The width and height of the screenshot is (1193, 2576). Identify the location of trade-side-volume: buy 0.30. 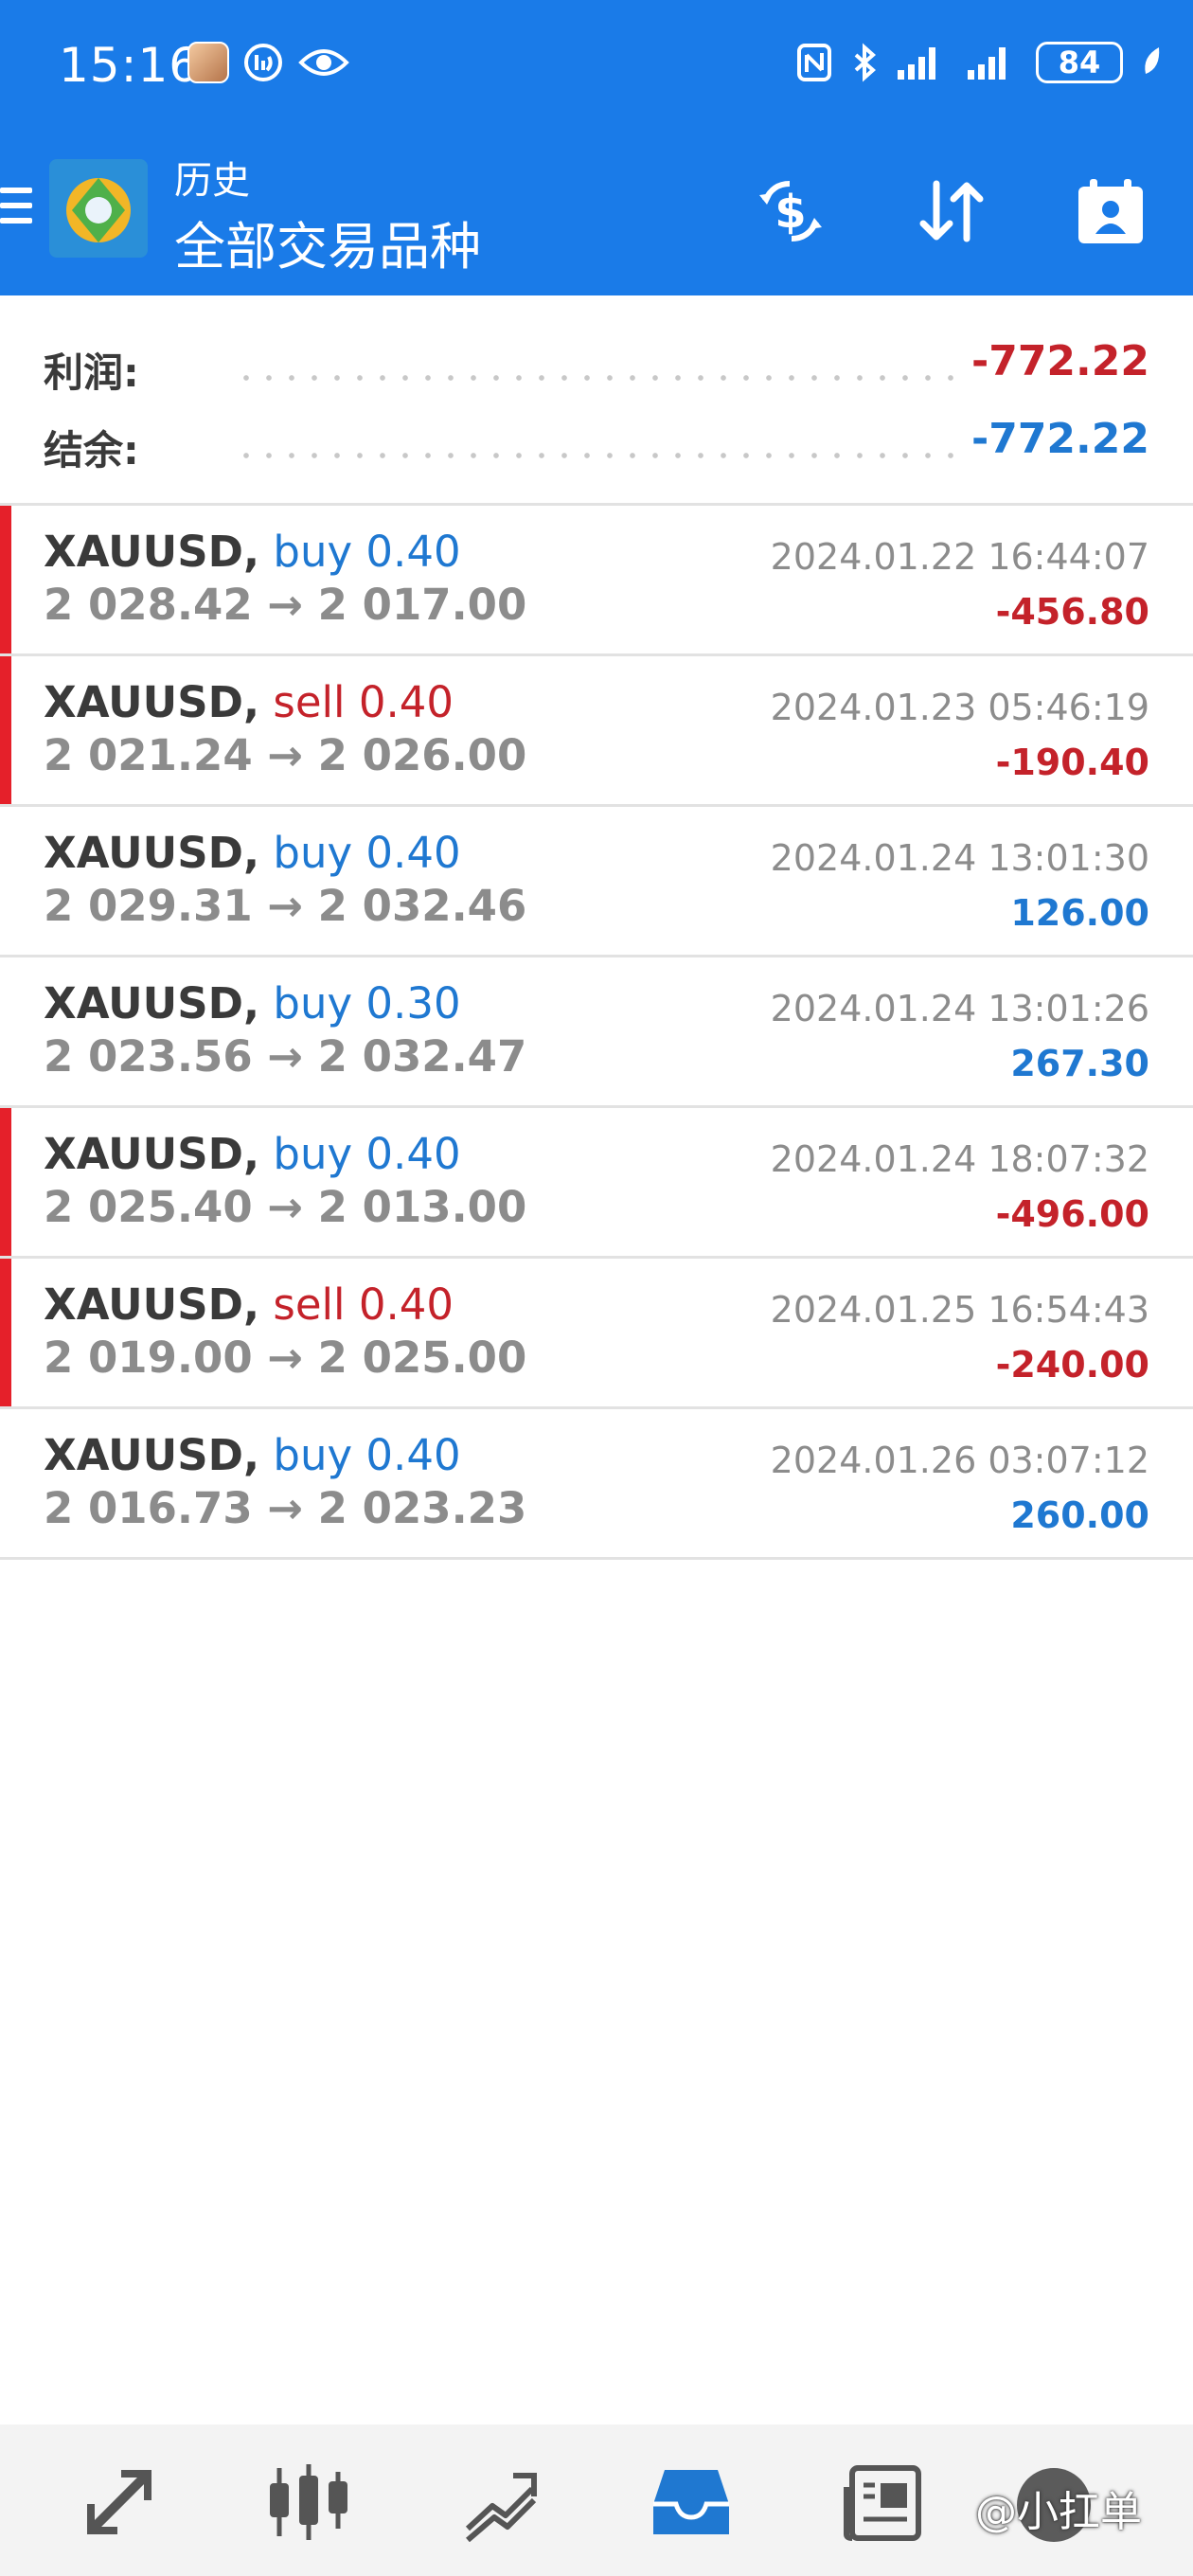
(367, 1003).